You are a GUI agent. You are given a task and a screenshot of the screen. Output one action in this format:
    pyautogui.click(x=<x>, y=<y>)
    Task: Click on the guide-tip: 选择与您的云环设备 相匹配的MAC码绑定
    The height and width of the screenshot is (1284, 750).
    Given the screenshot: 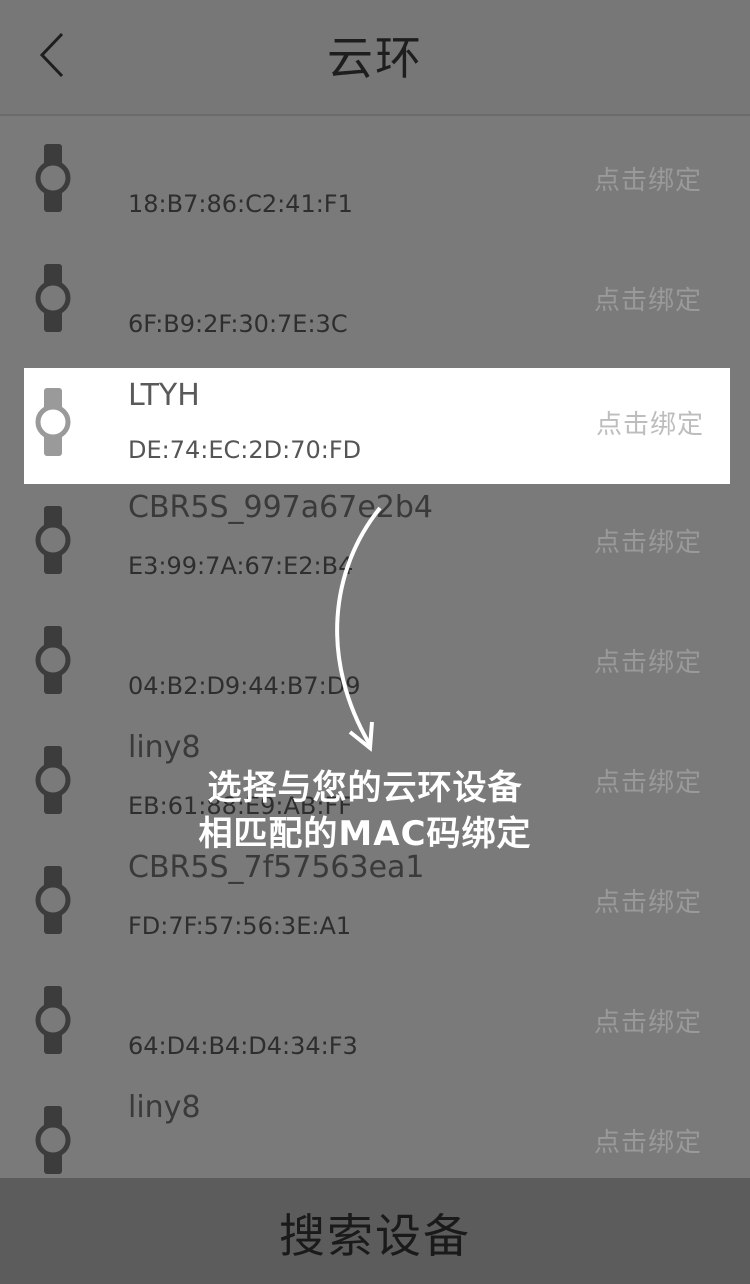 What is the action you would take?
    pyautogui.click(x=365, y=811)
    